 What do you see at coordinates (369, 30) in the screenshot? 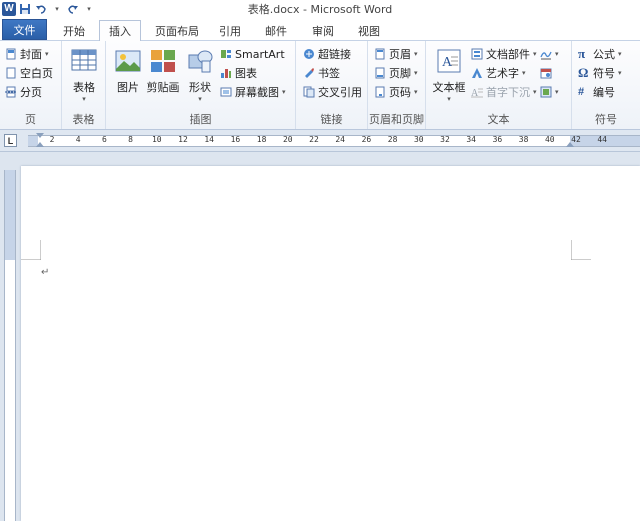
I see `tab-view: 视图` at bounding box center [369, 30].